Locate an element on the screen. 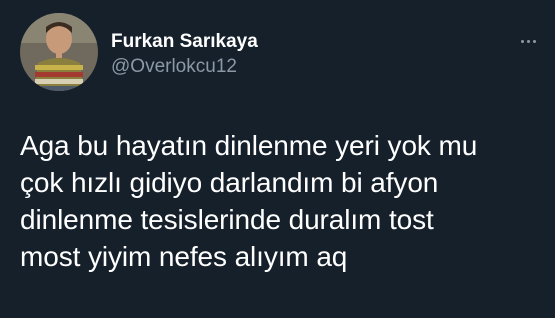 The image size is (555, 318). profile-photo-icon is located at coordinates (59, 52).